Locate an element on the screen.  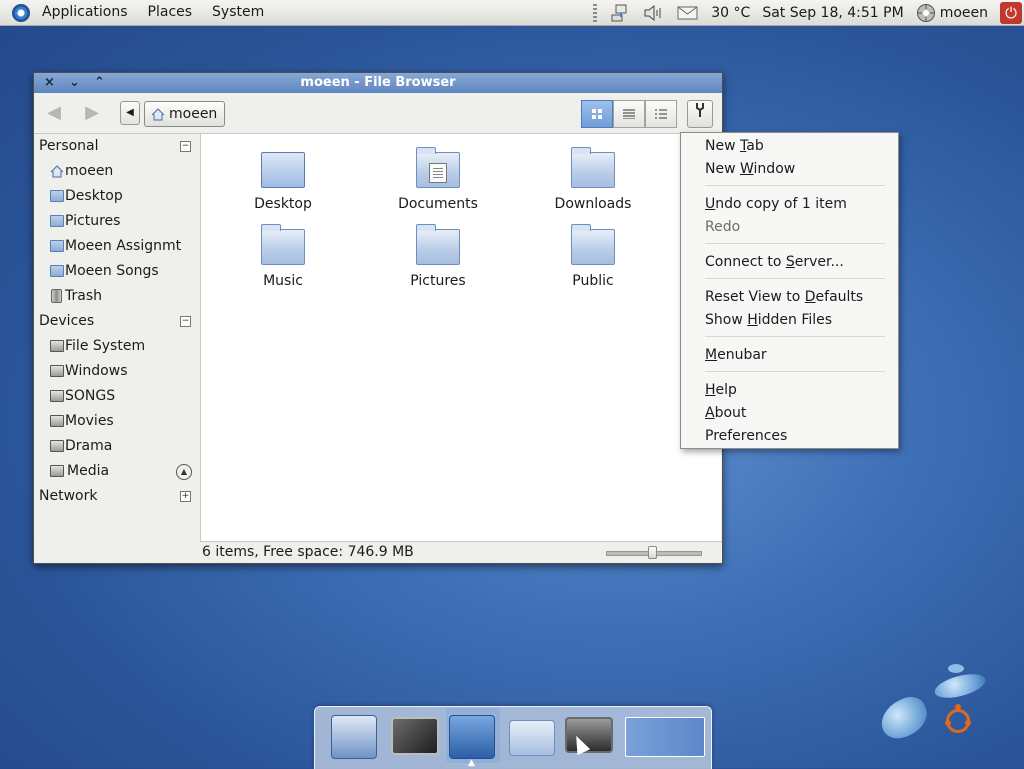
sidebar-item-pictures: Pictures is located at coordinates (117, 221).